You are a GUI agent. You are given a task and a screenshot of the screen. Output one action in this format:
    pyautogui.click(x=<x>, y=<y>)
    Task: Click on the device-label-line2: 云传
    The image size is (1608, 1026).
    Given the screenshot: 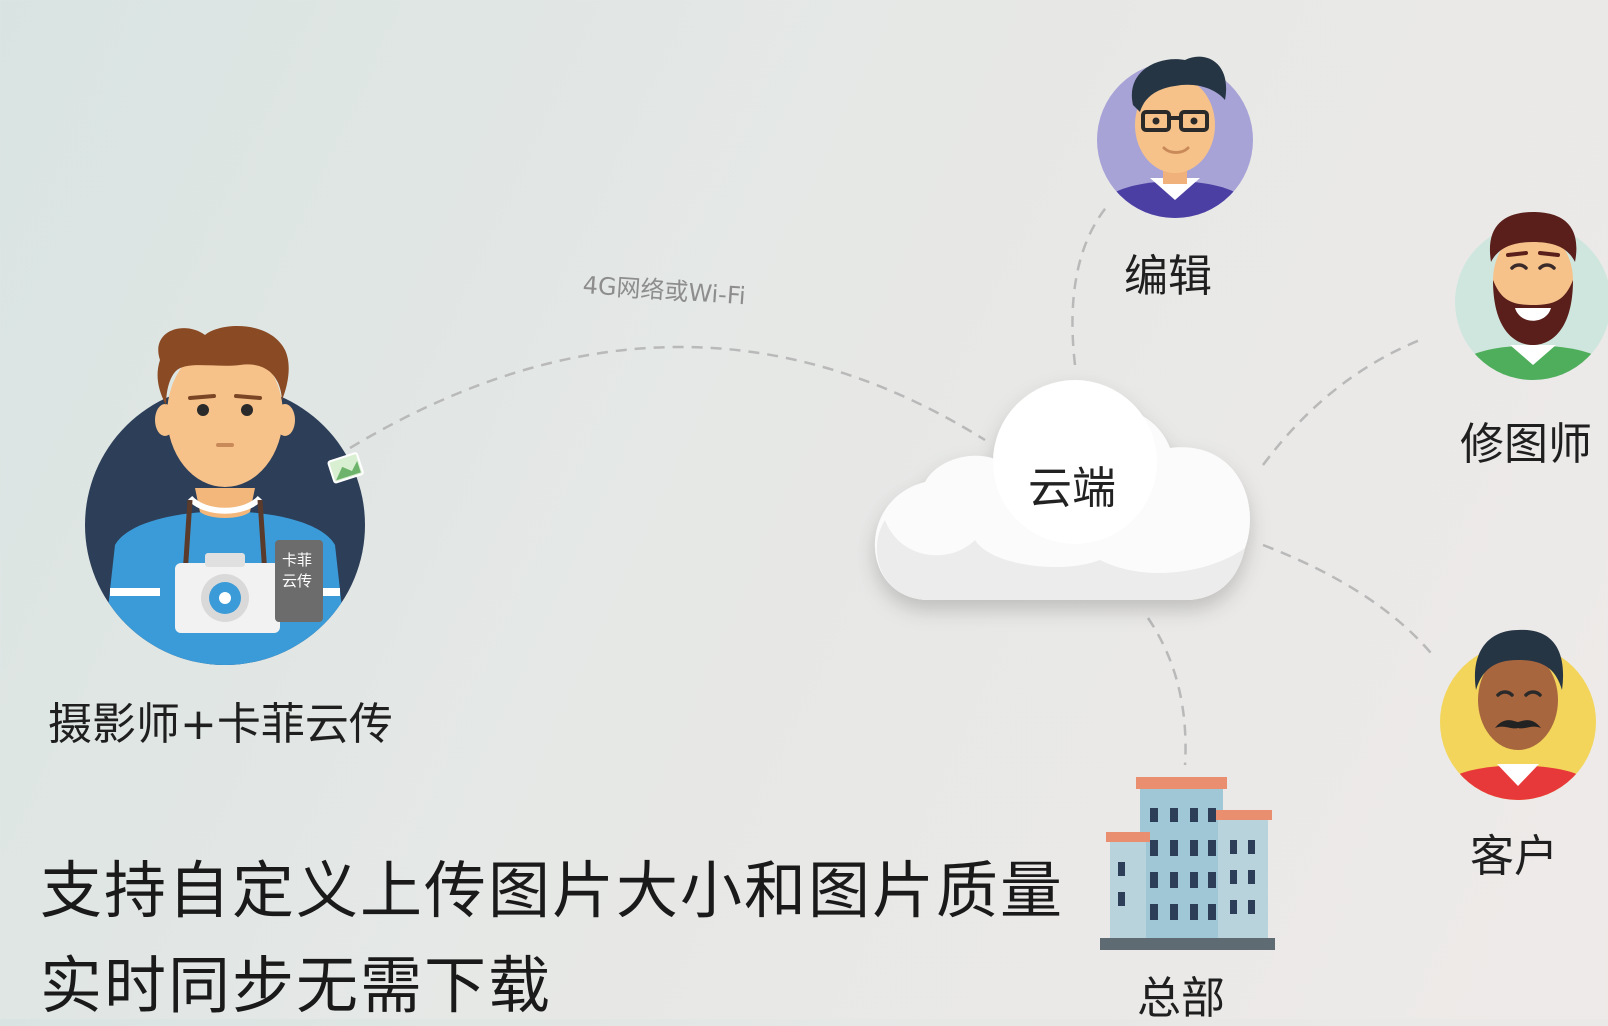 What is the action you would take?
    pyautogui.click(x=297, y=581)
    